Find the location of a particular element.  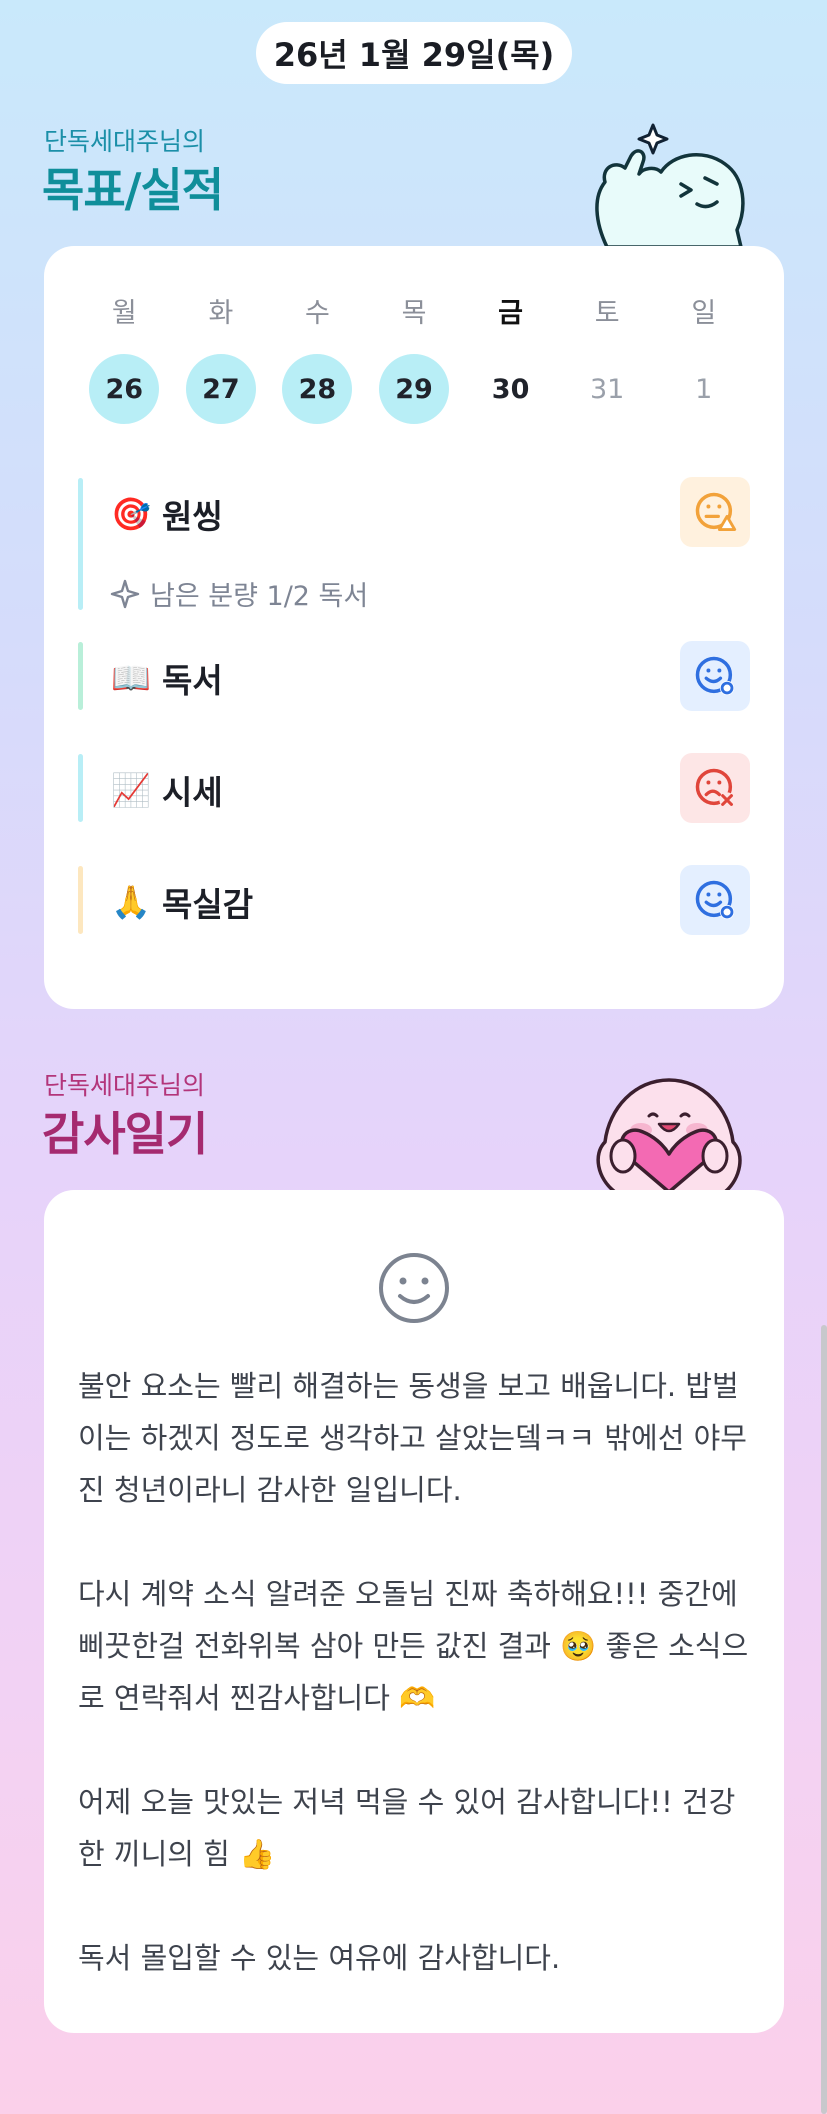

smile-face-icon is located at coordinates (414, 1288).